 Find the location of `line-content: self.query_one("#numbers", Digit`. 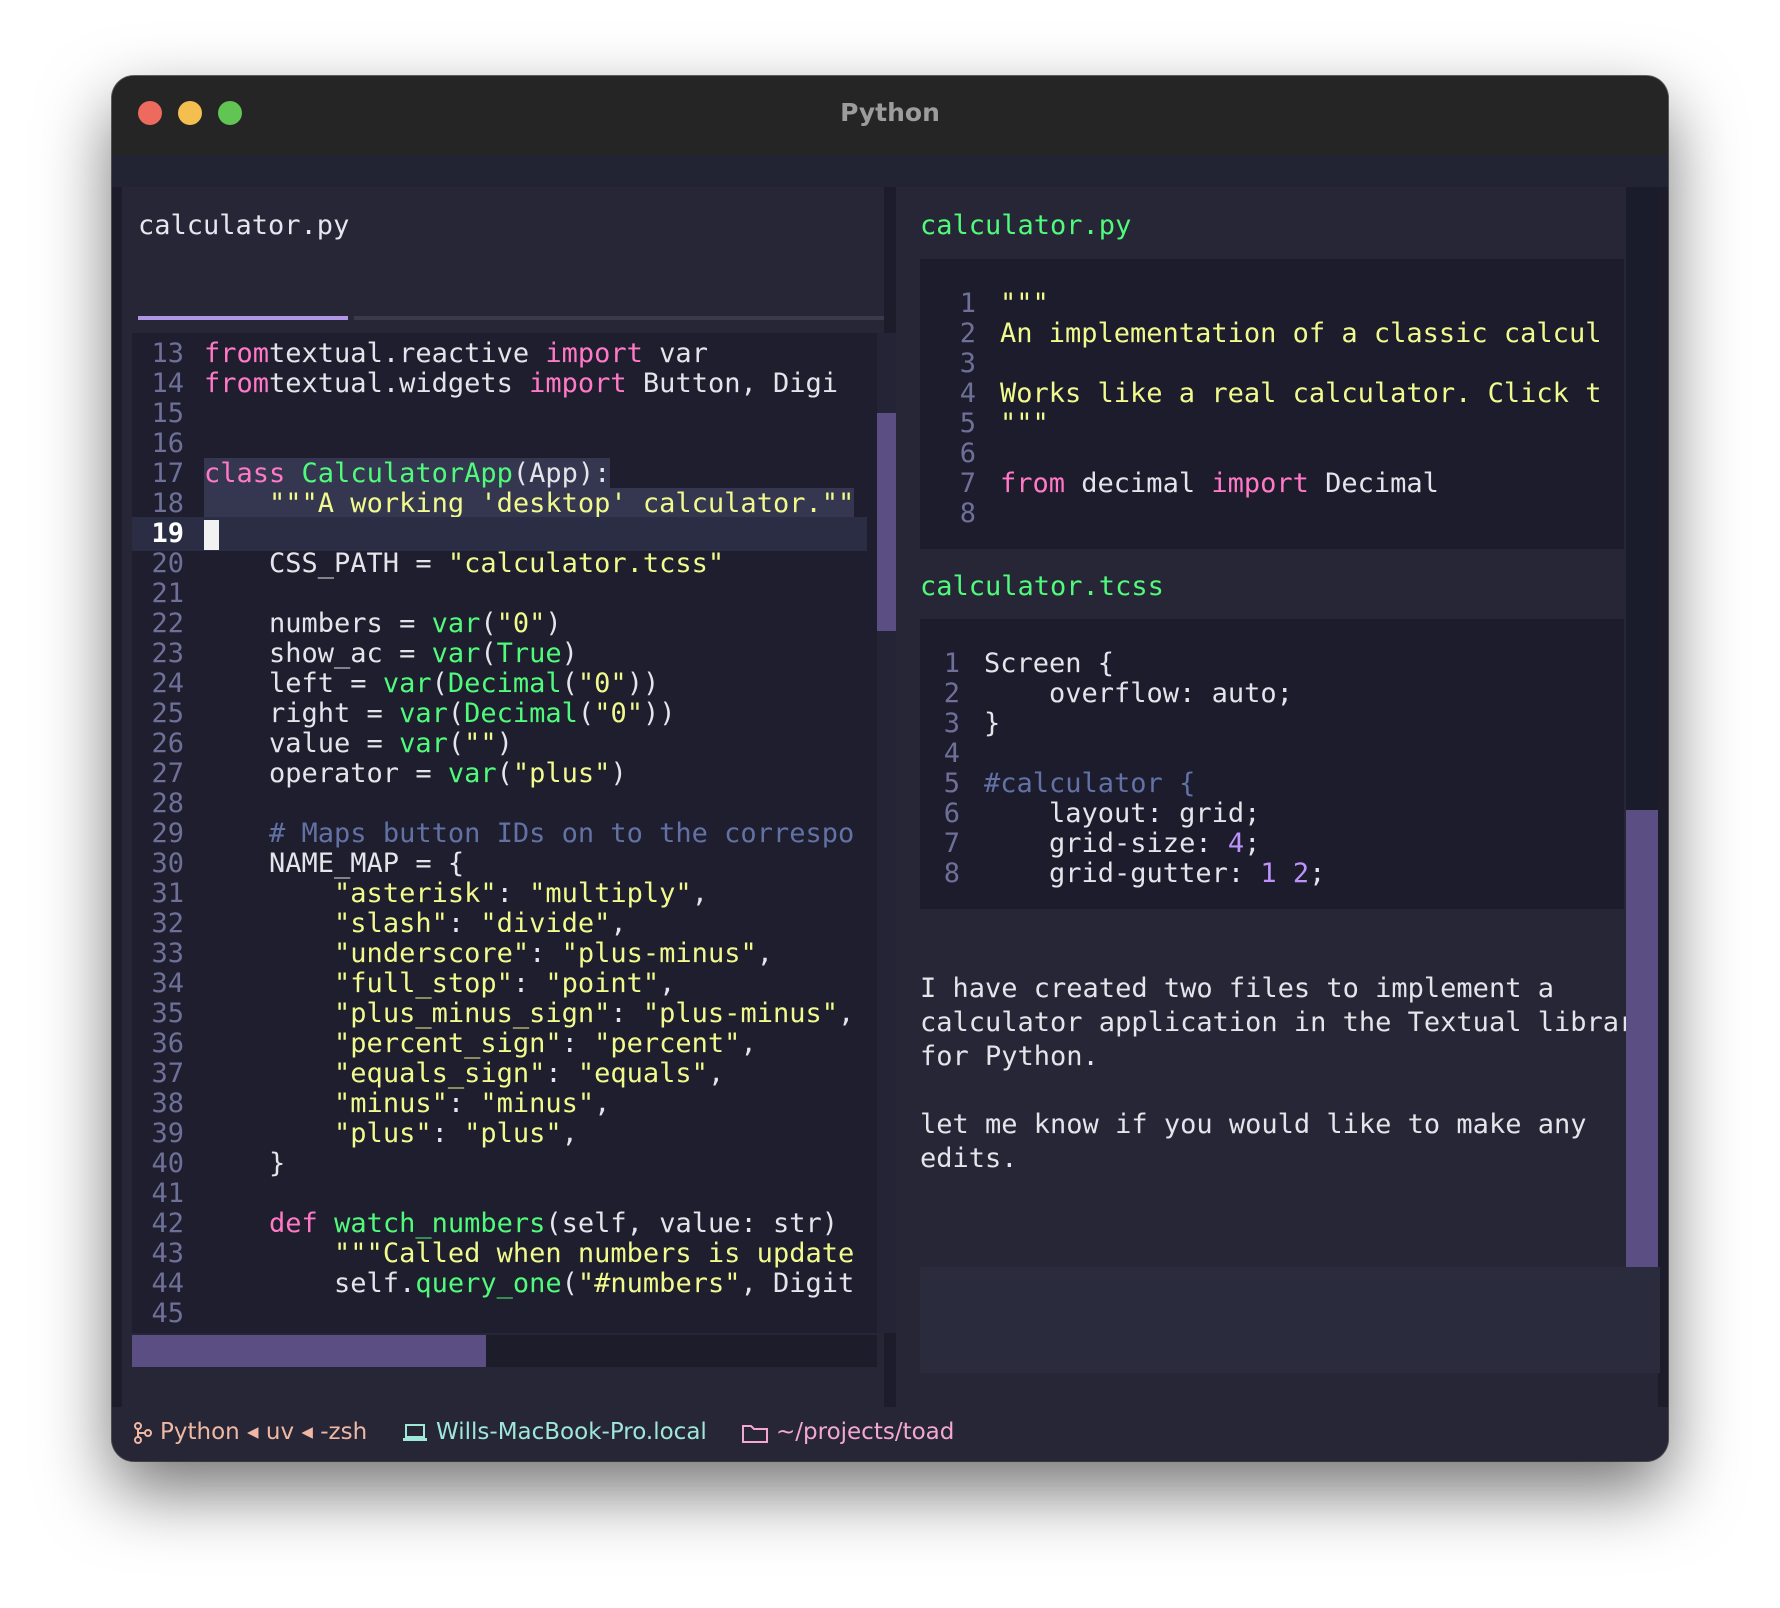

line-content: self.query_one("#numbers", Digit is located at coordinates (529, 1283).